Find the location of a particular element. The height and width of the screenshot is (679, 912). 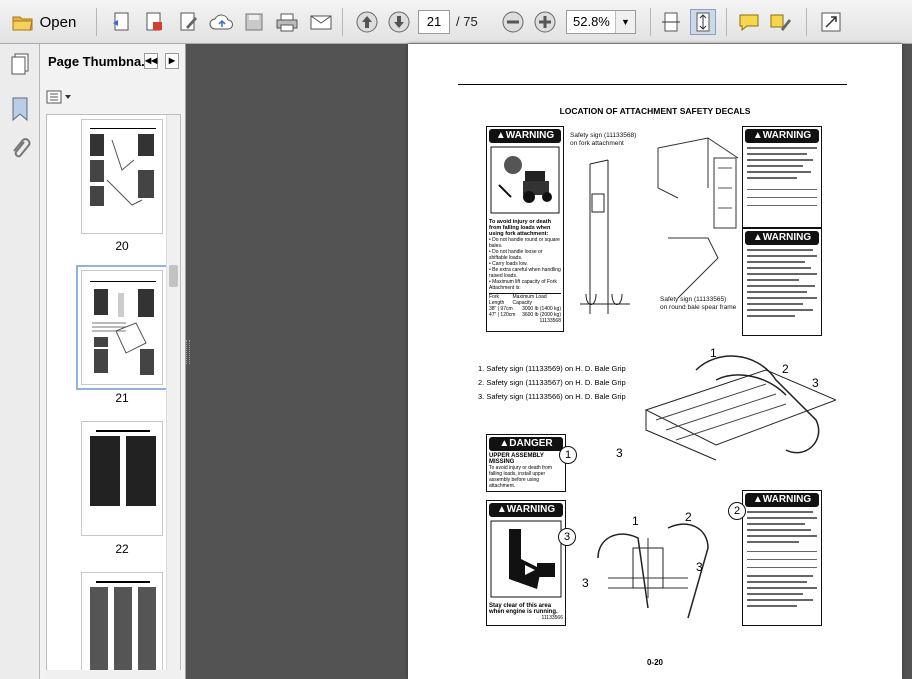

warning-decal-spear-bottom: ▲WARNING is located at coordinates (782, 282).